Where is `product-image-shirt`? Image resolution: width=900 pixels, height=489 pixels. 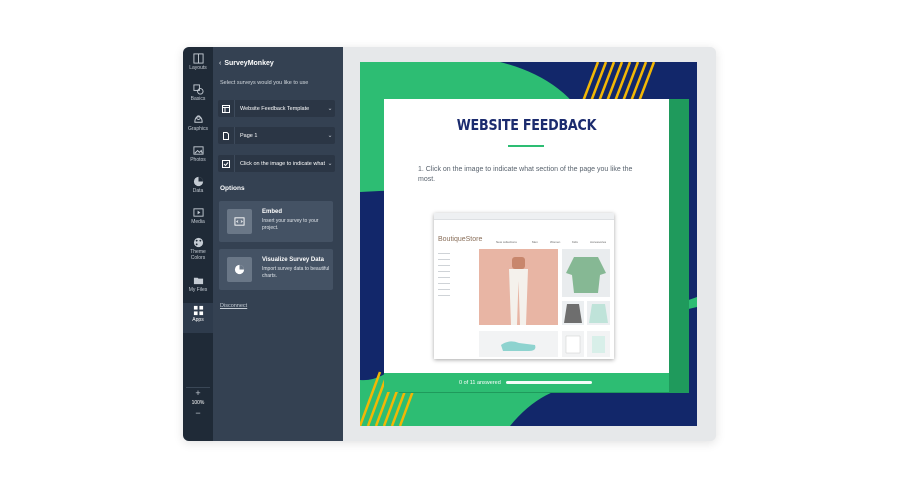
product-image-shirt is located at coordinates (598, 313).